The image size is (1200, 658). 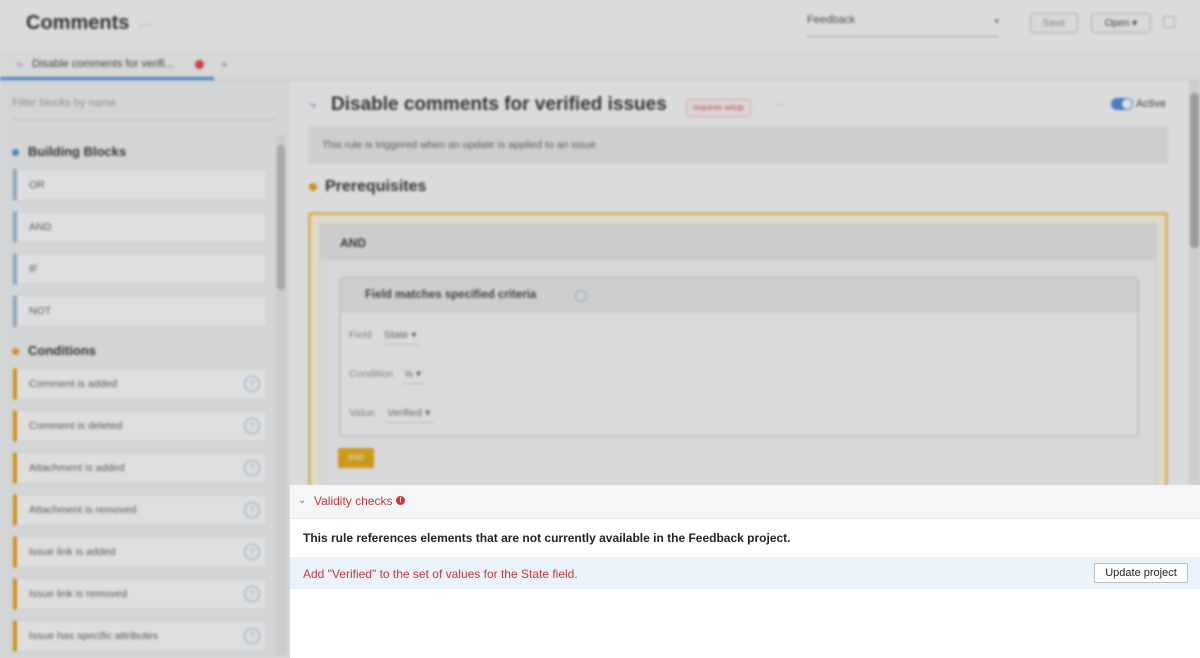 What do you see at coordinates (140, 227) in the screenshot?
I see `block-item: AND` at bounding box center [140, 227].